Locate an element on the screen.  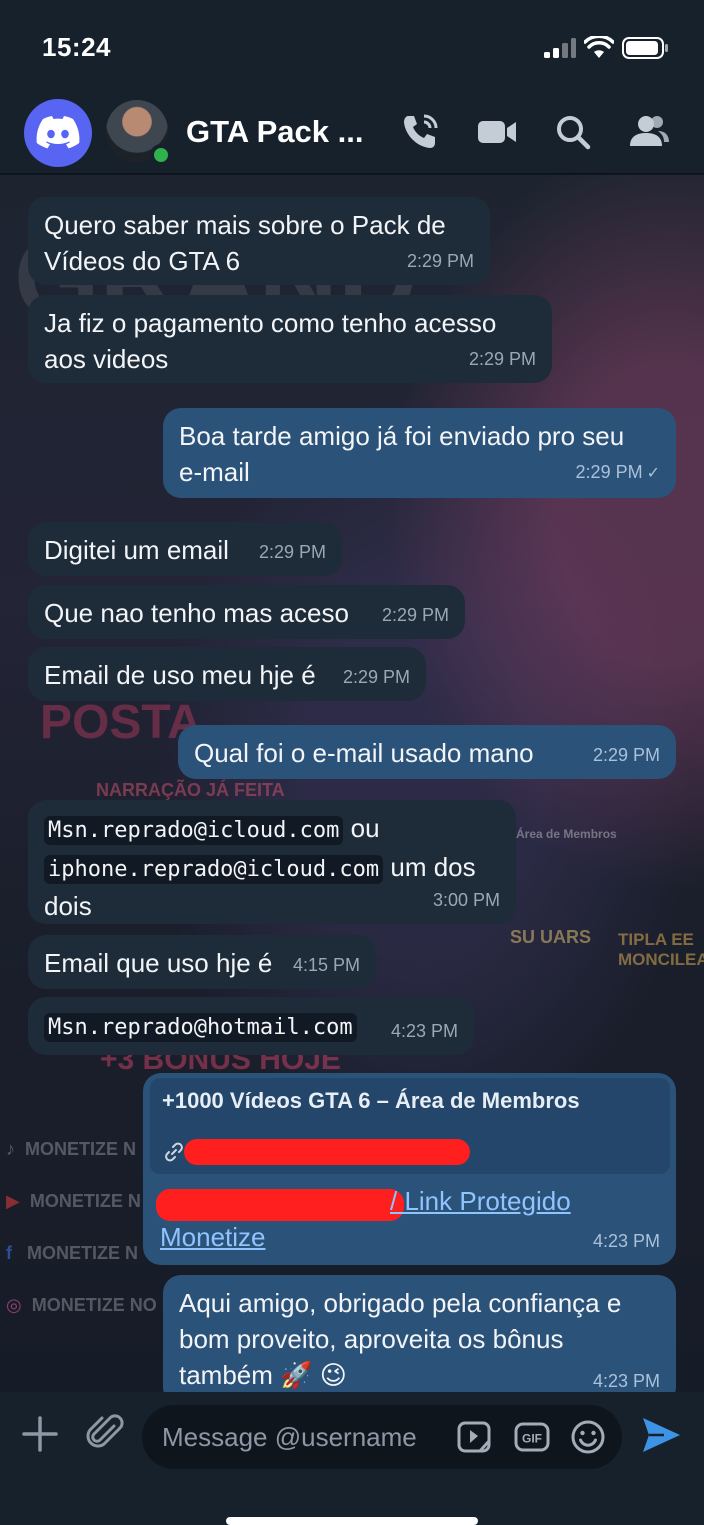
message-text: Ja fiz o pagamento como tenho acesso is located at coordinates (270, 323).